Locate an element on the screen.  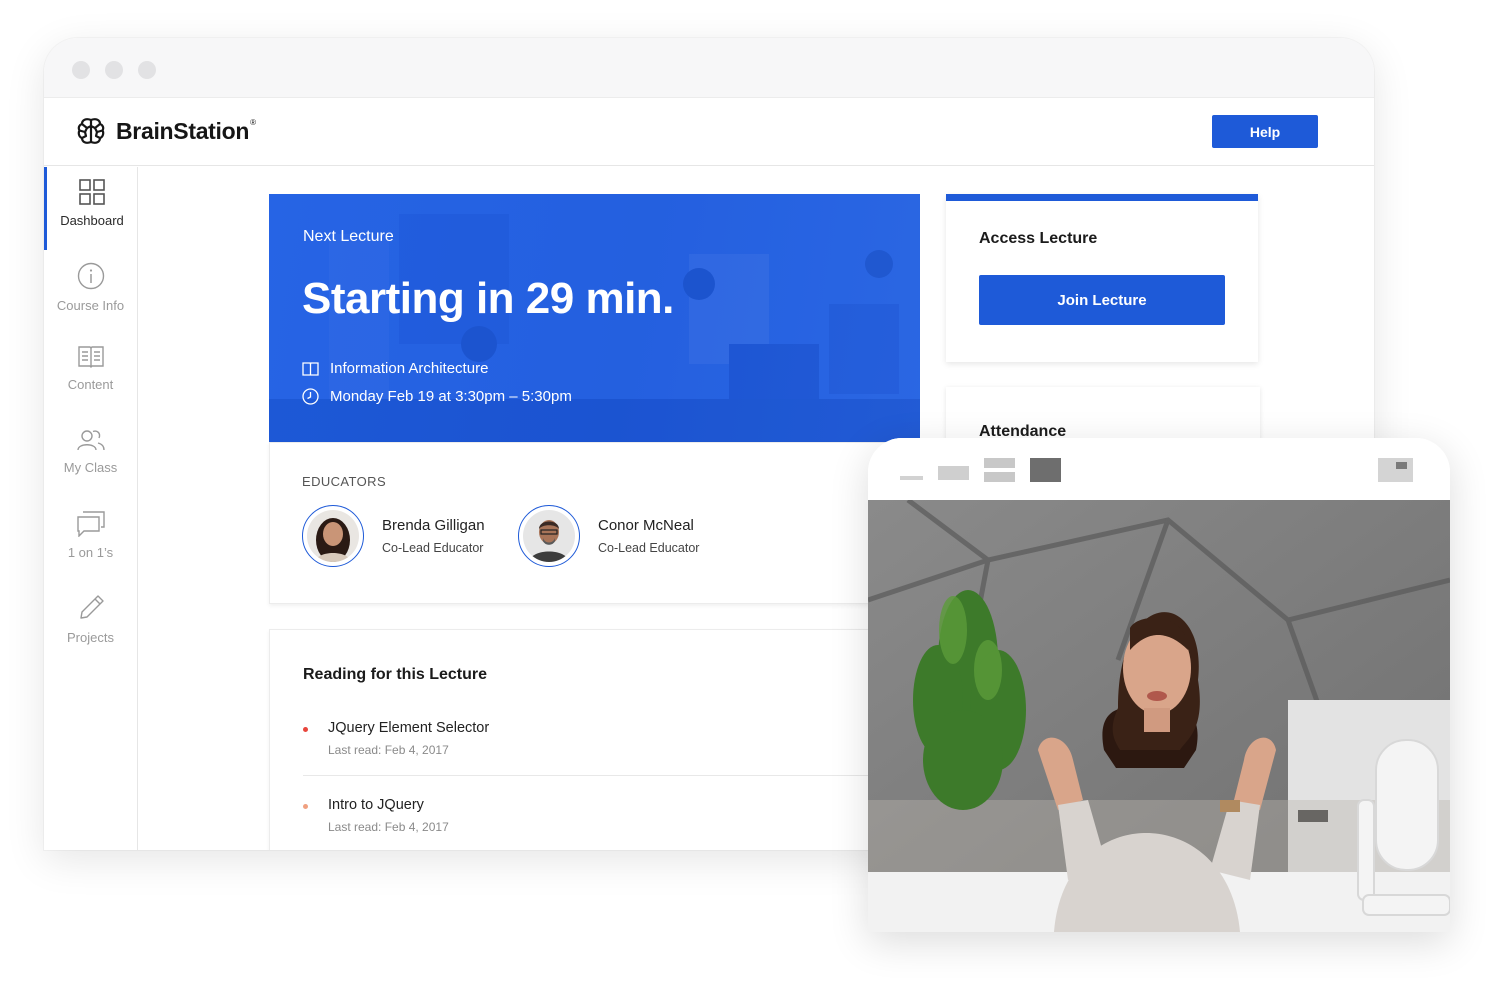
sidebar-item-label: Course Info is located at coordinates (90, 305).